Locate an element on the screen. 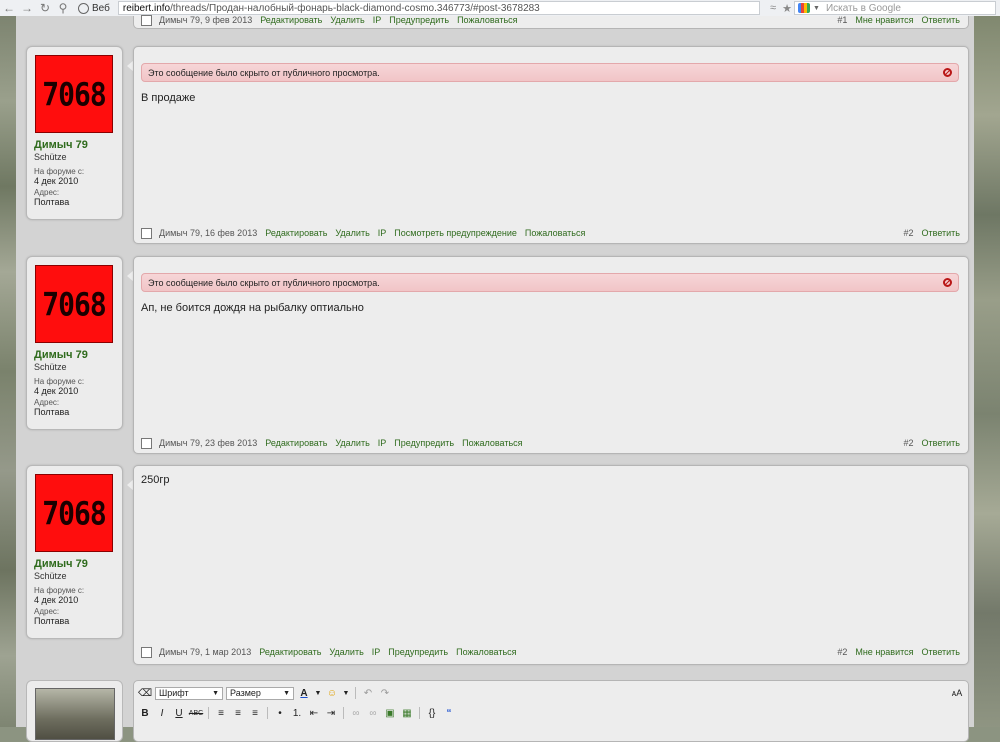  view-warning-link: Посмотреть предупреждение is located at coordinates (455, 233).